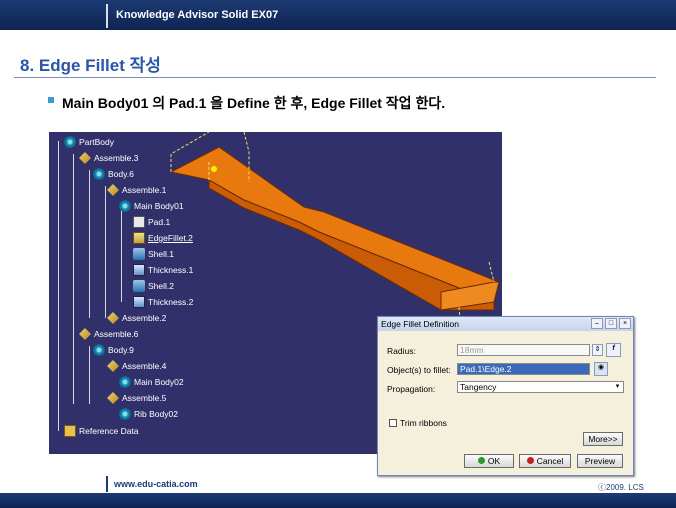 Image resolution: width=676 pixels, height=508 pixels. I want to click on propagation-label: Propagation:, so click(411, 389).